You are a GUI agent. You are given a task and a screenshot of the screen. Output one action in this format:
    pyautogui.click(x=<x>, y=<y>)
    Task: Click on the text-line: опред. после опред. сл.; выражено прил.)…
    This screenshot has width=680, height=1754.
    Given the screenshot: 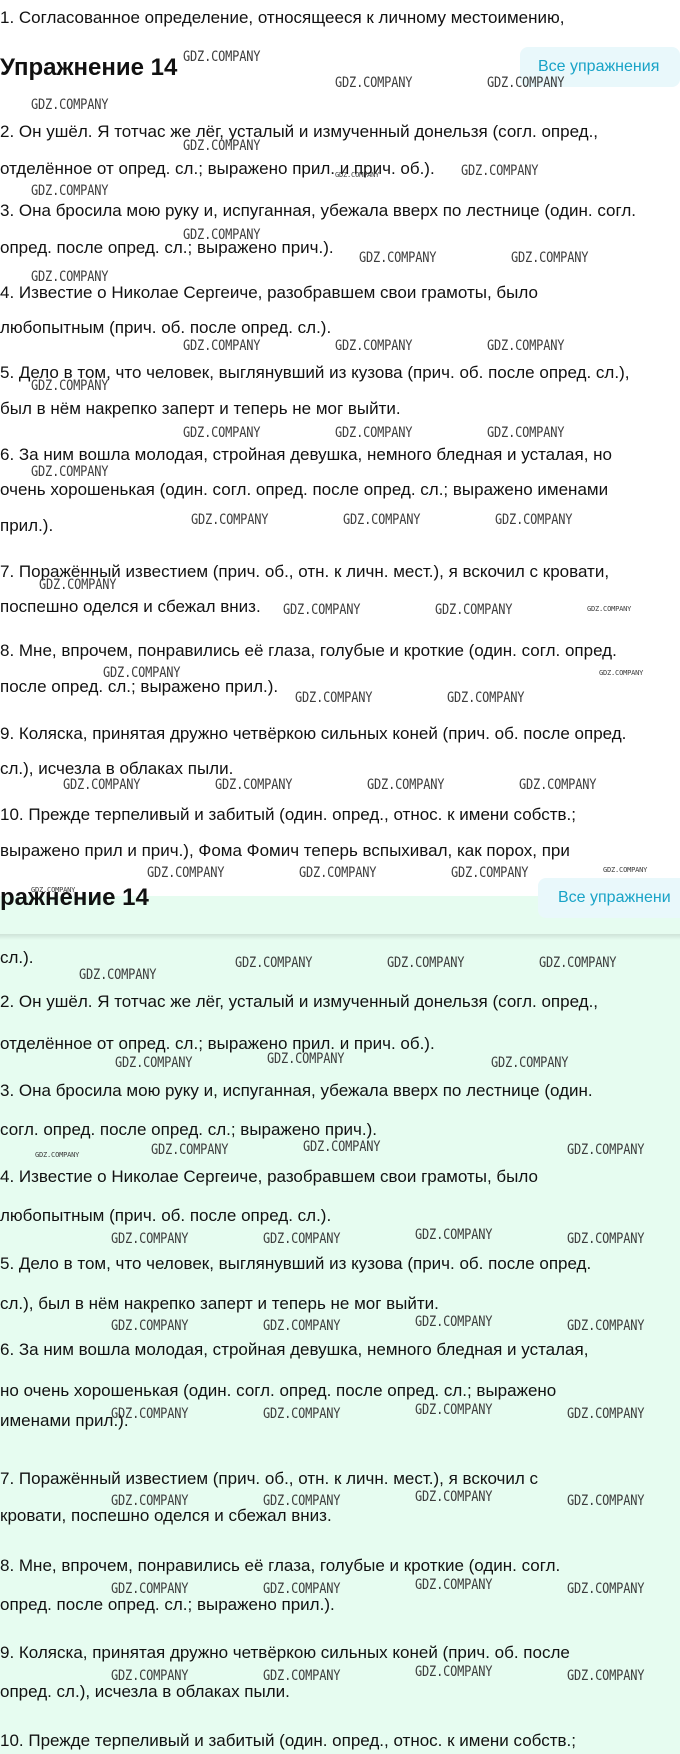 What is the action you would take?
    pyautogui.click(x=167, y=1604)
    